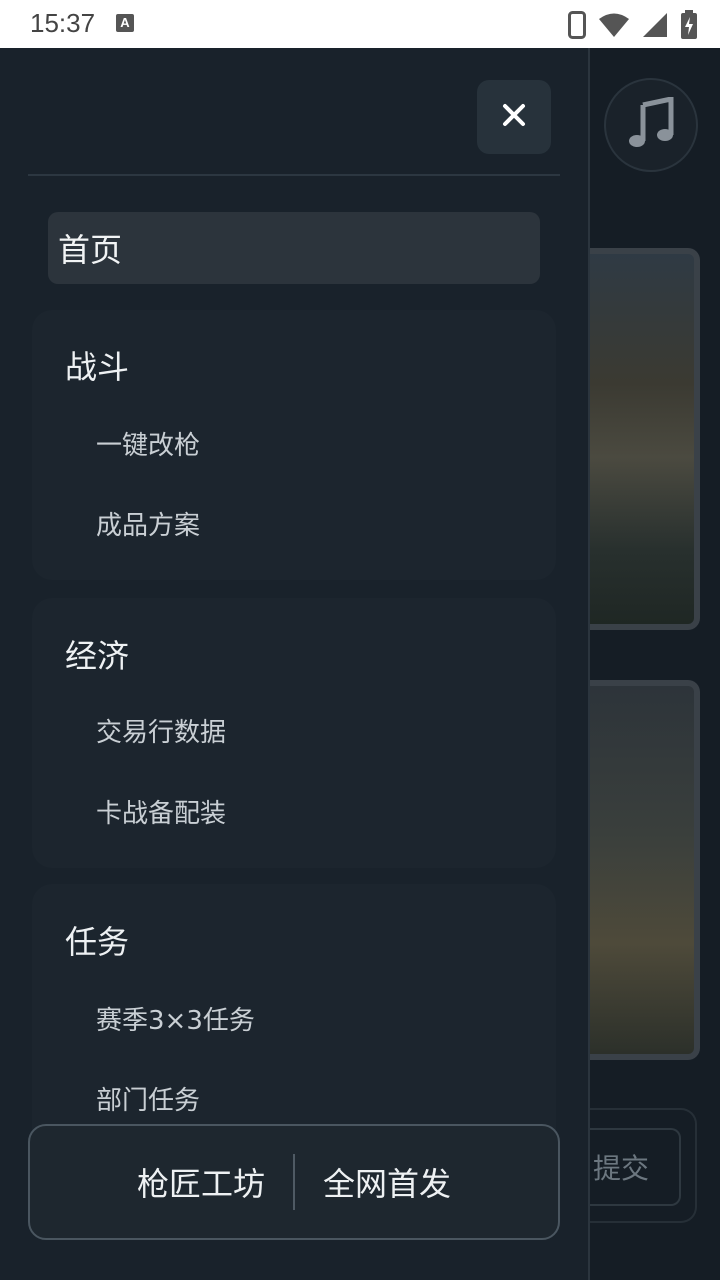 The image size is (720, 1280). Describe the element at coordinates (148, 1098) in the screenshot. I see `nav-item-department-tasks: 部门任务` at that location.